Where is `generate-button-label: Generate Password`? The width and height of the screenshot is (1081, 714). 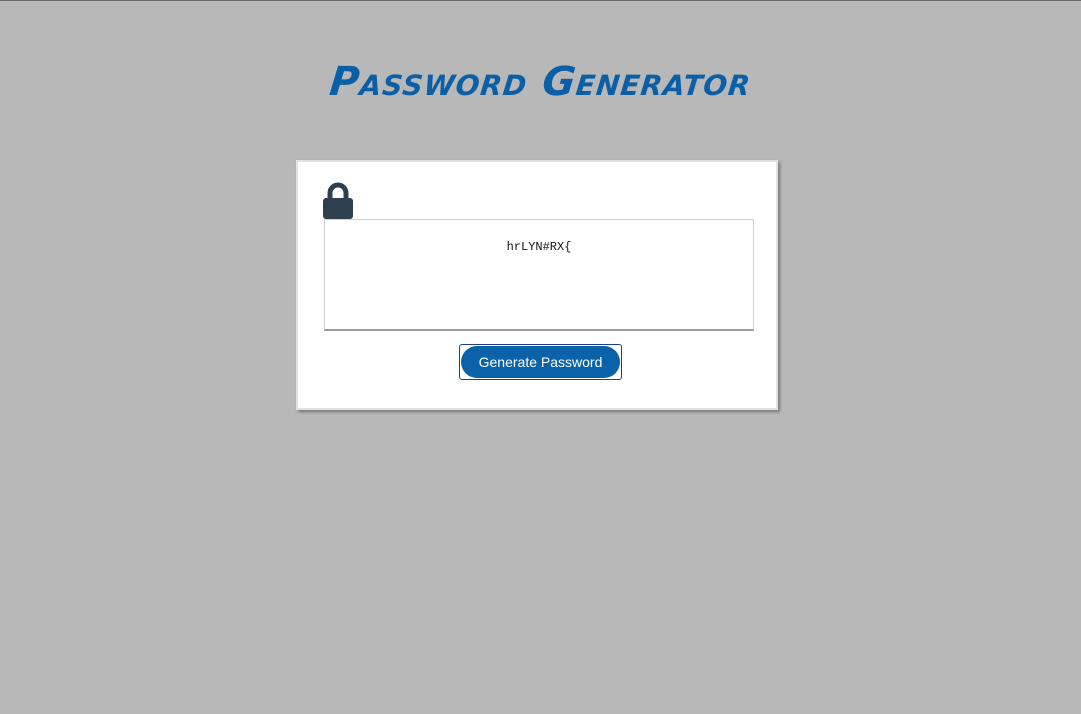 generate-button-label: Generate Password is located at coordinates (540, 362).